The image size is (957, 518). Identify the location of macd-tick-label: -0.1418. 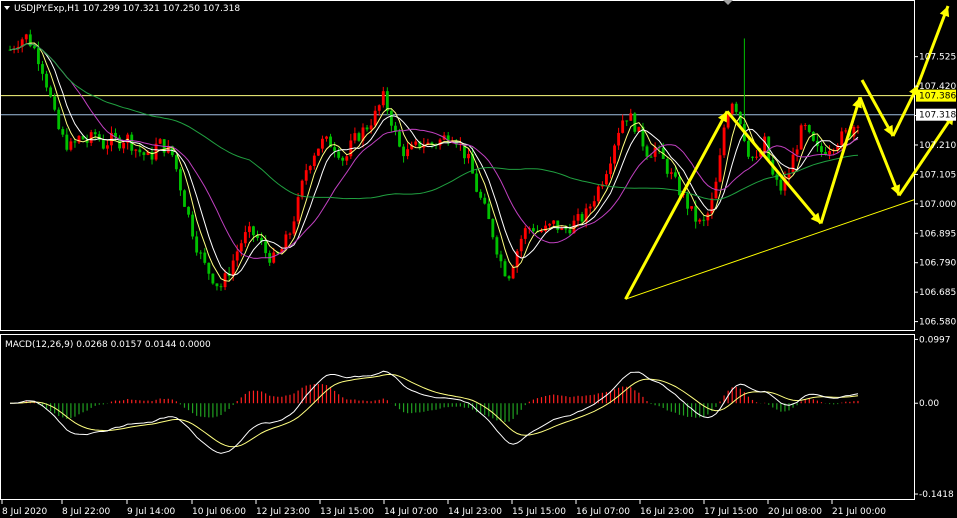
(936, 495).